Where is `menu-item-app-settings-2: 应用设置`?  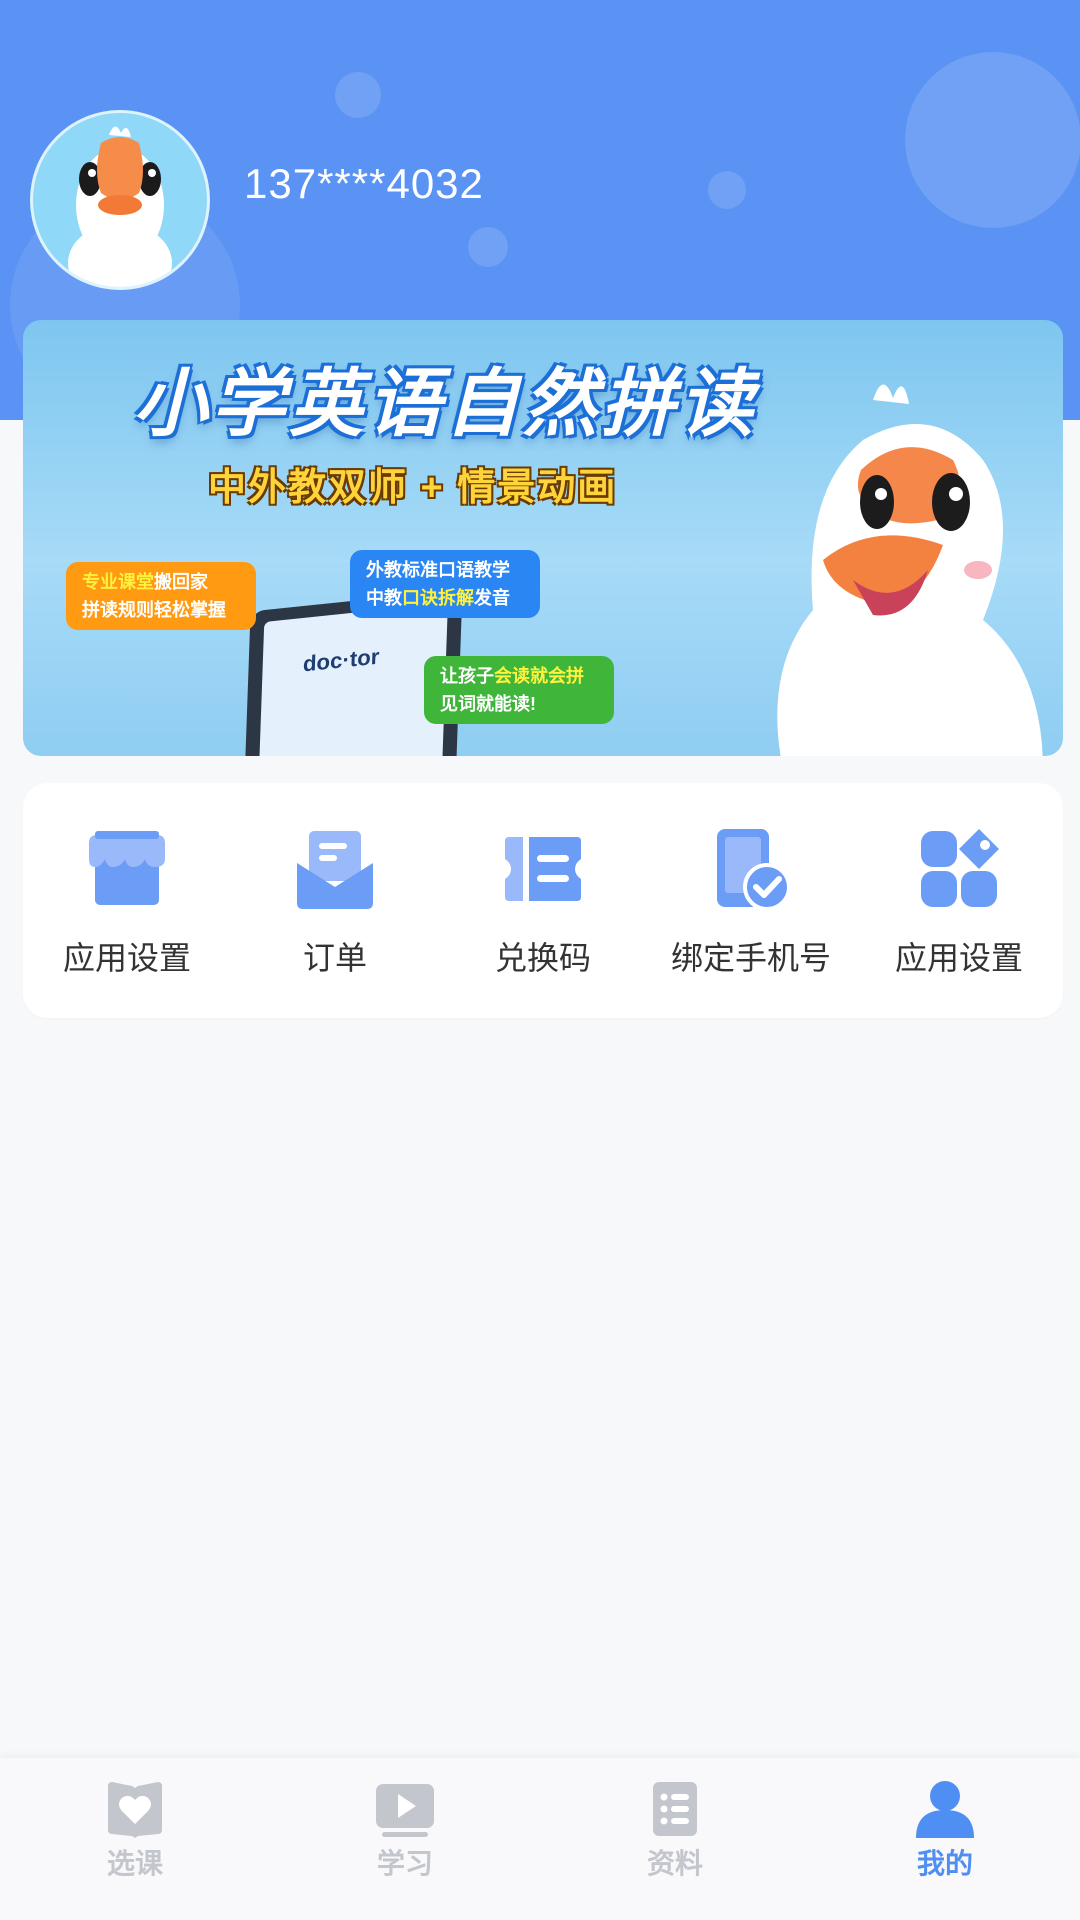 menu-item-app-settings-2: 应用设置 is located at coordinates (959, 900).